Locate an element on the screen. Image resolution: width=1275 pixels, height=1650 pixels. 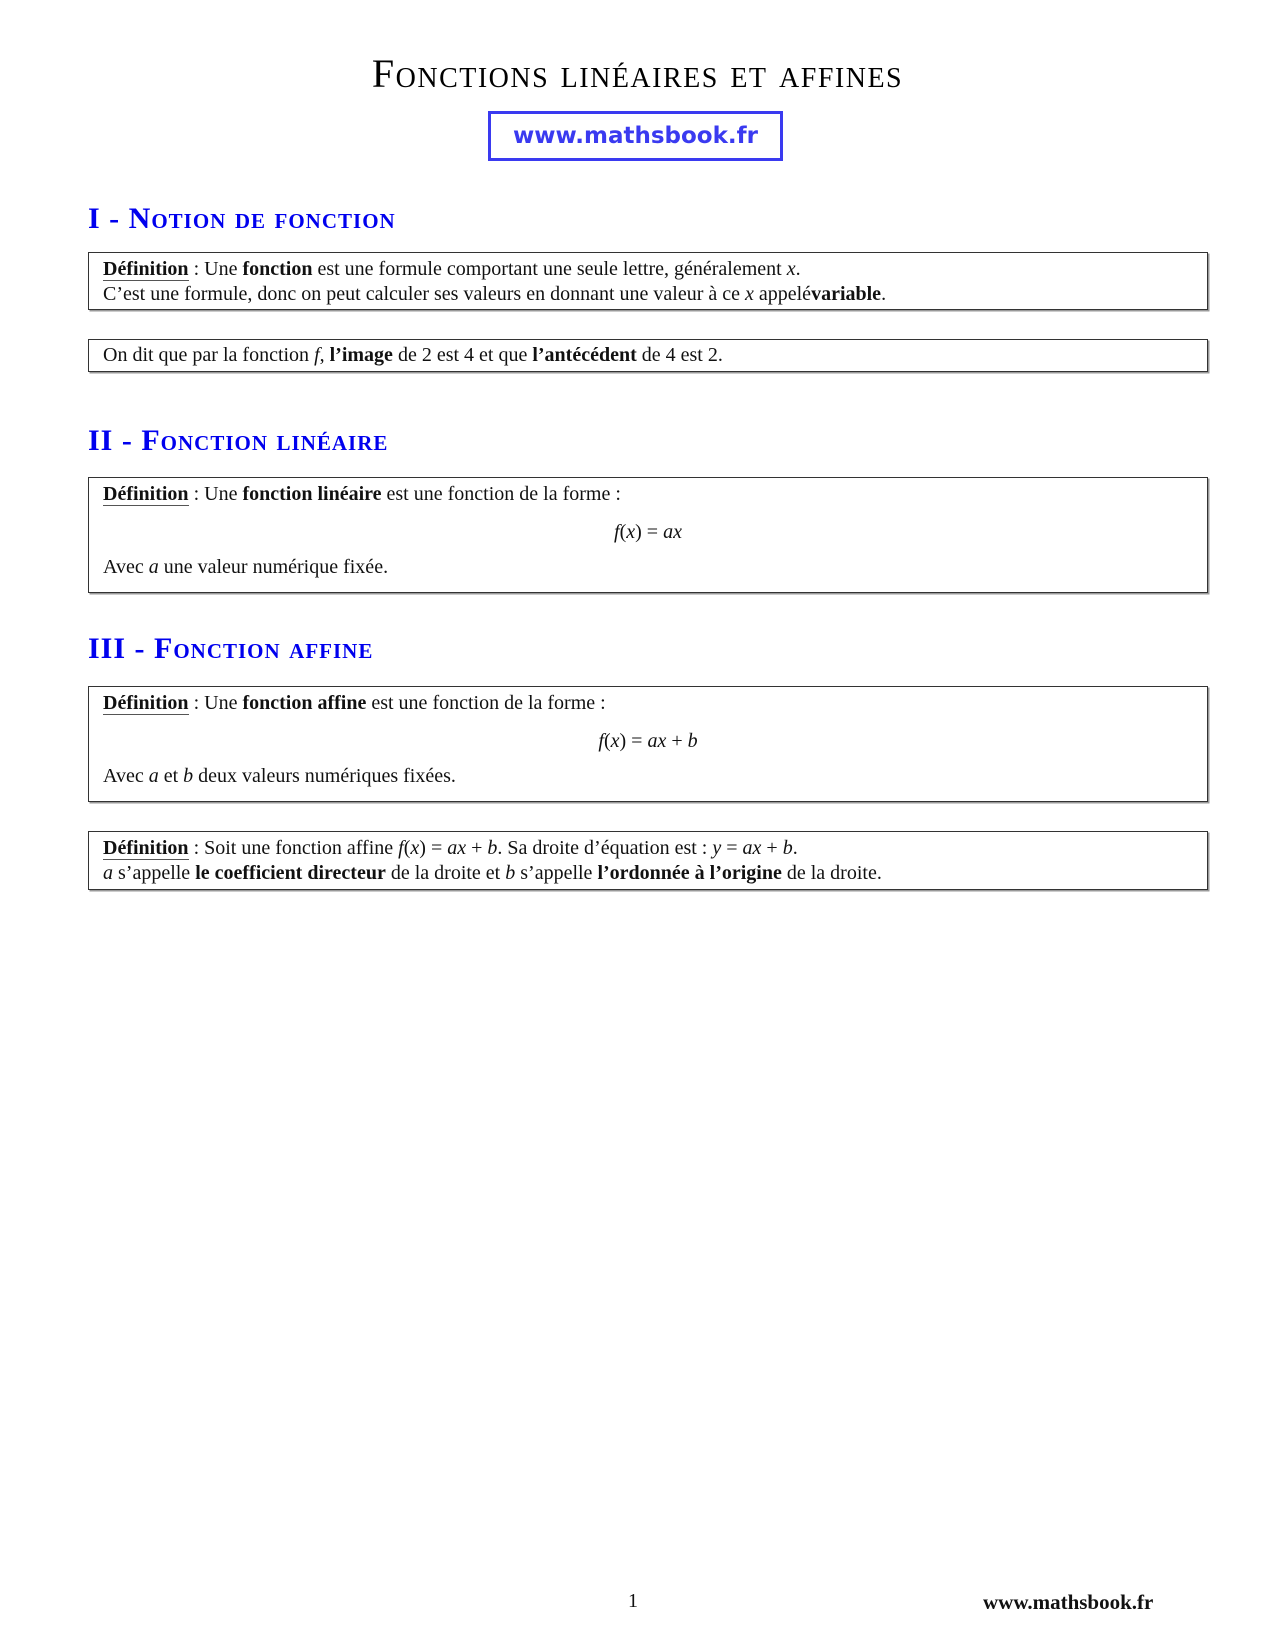
text: de 2 est 4 et que is located at coordinates (462, 355).